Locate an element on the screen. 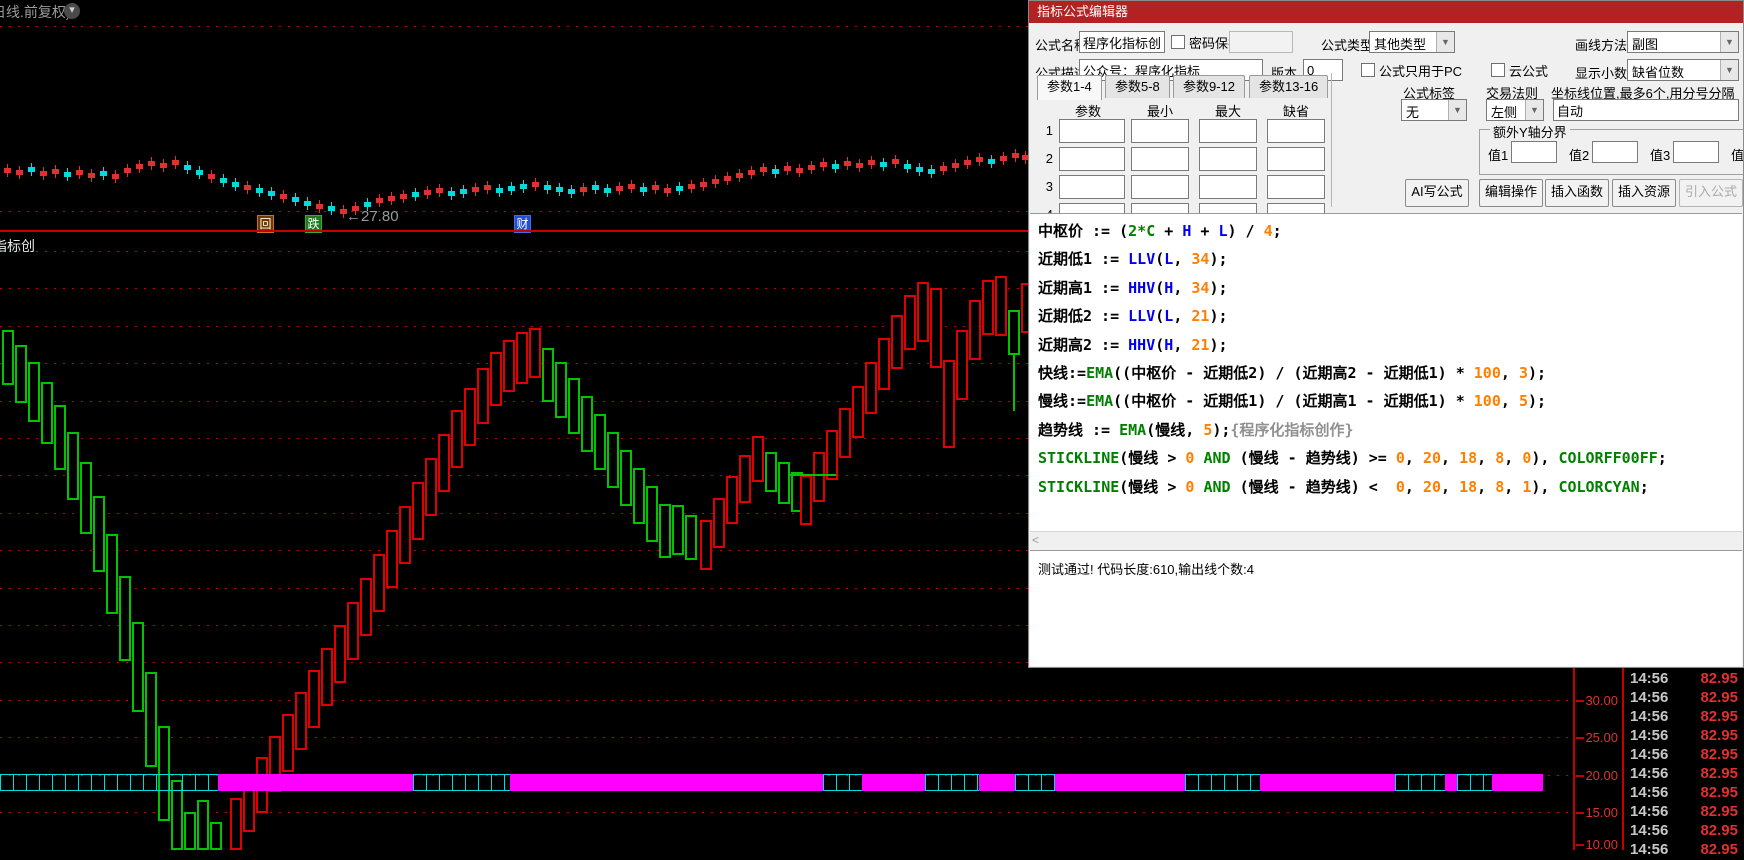 This screenshot has height=860, width=1744. decimals-select: 缺省位数 ▼ is located at coordinates (1683, 70).